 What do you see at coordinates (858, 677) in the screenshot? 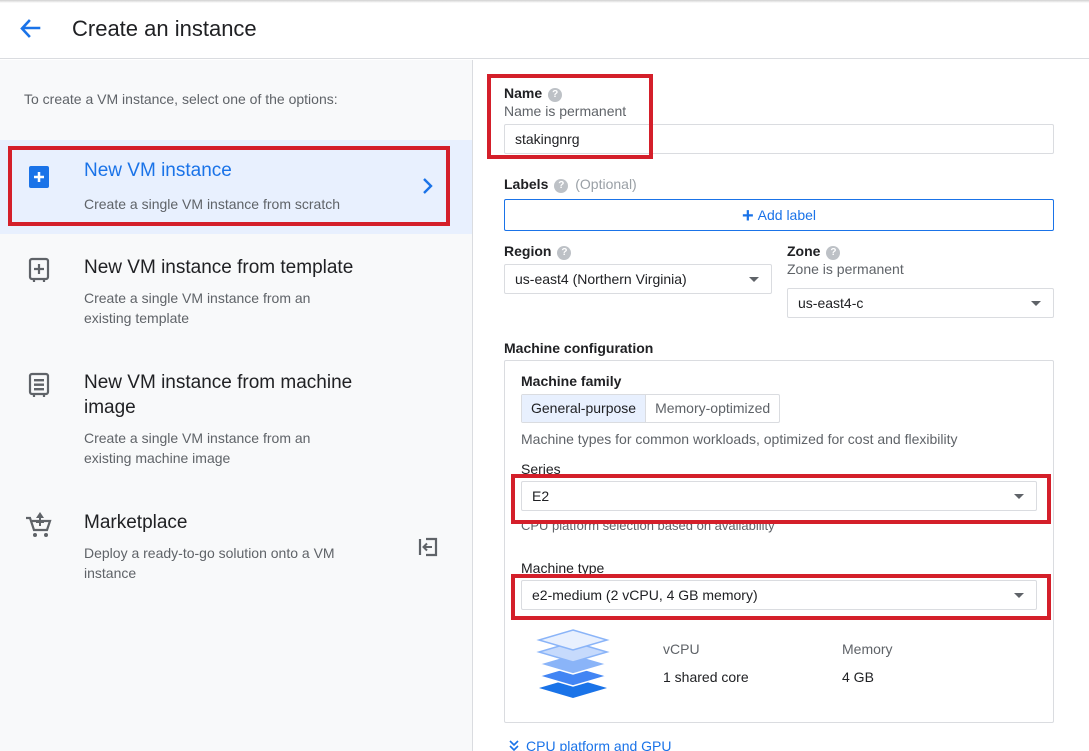
I see `memory-value: 4 GB` at bounding box center [858, 677].